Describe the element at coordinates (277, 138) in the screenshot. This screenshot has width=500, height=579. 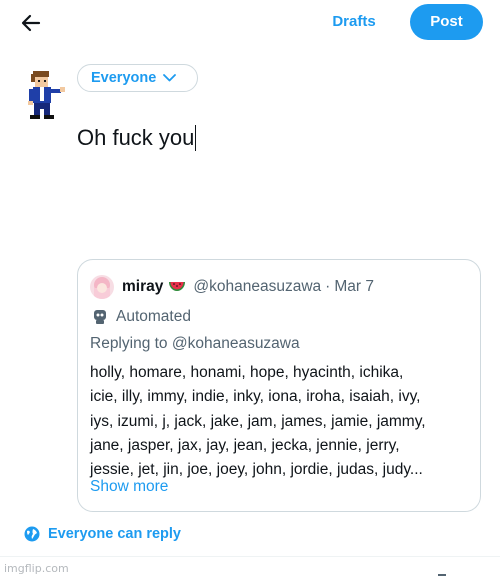
I see `post-text-input: Oh fuck you` at that location.